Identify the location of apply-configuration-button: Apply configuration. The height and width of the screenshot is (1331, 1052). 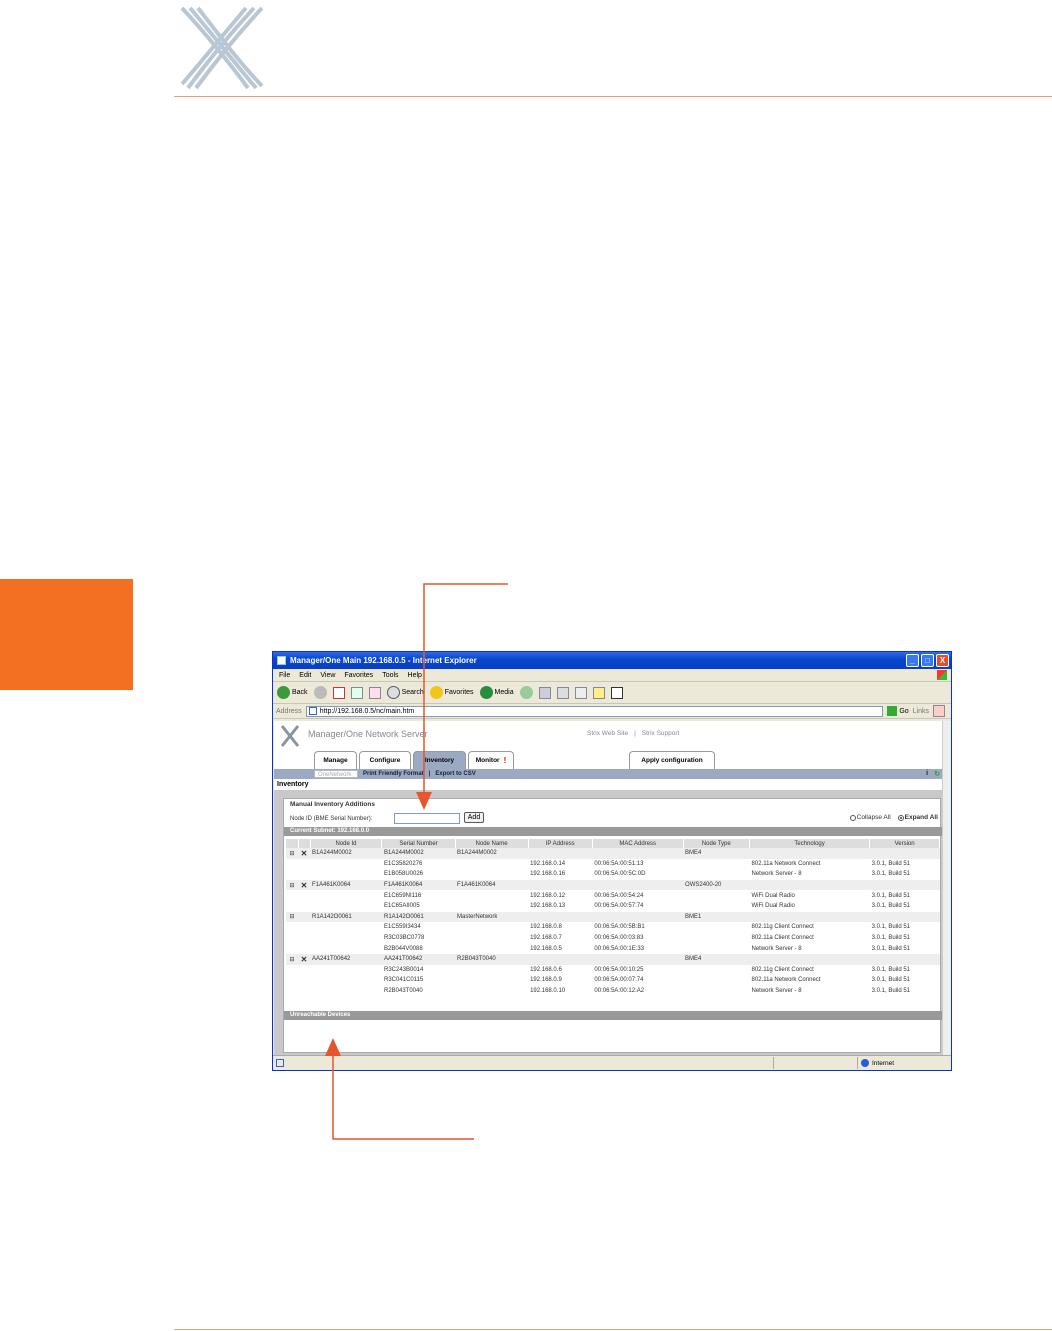
(672, 760).